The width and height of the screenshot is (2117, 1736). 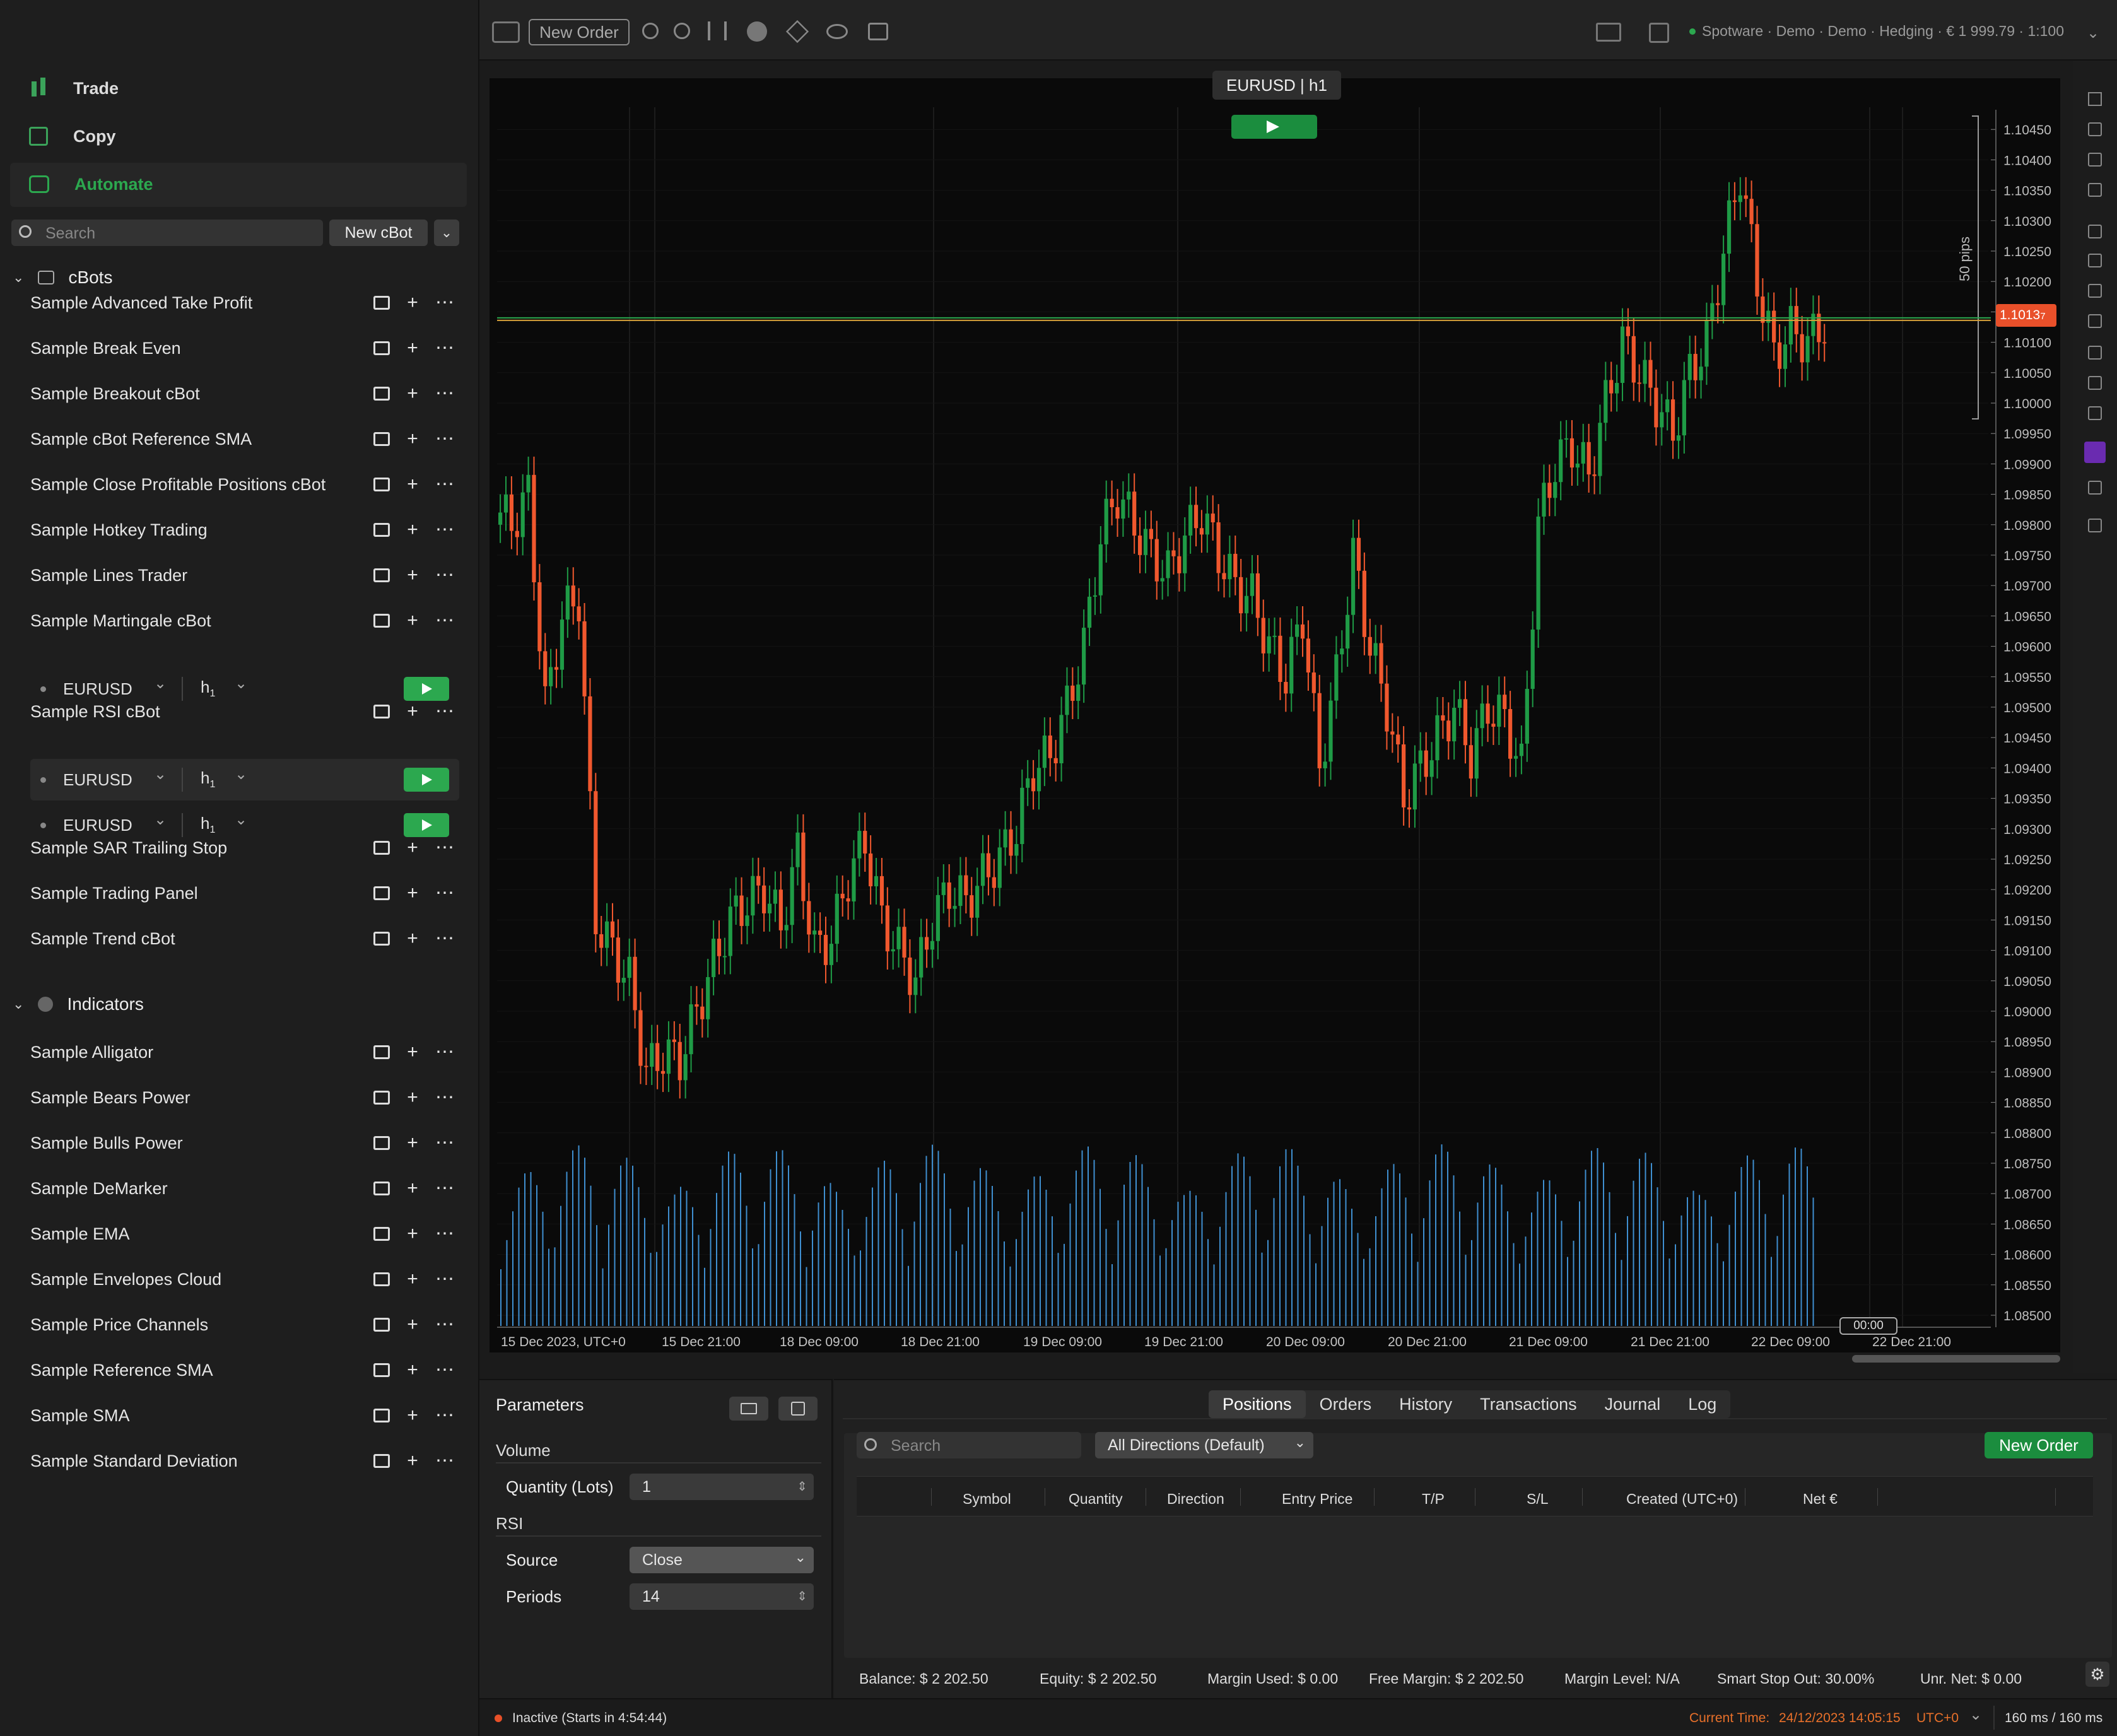 I want to click on tab-journal: Journal, so click(x=1633, y=1404).